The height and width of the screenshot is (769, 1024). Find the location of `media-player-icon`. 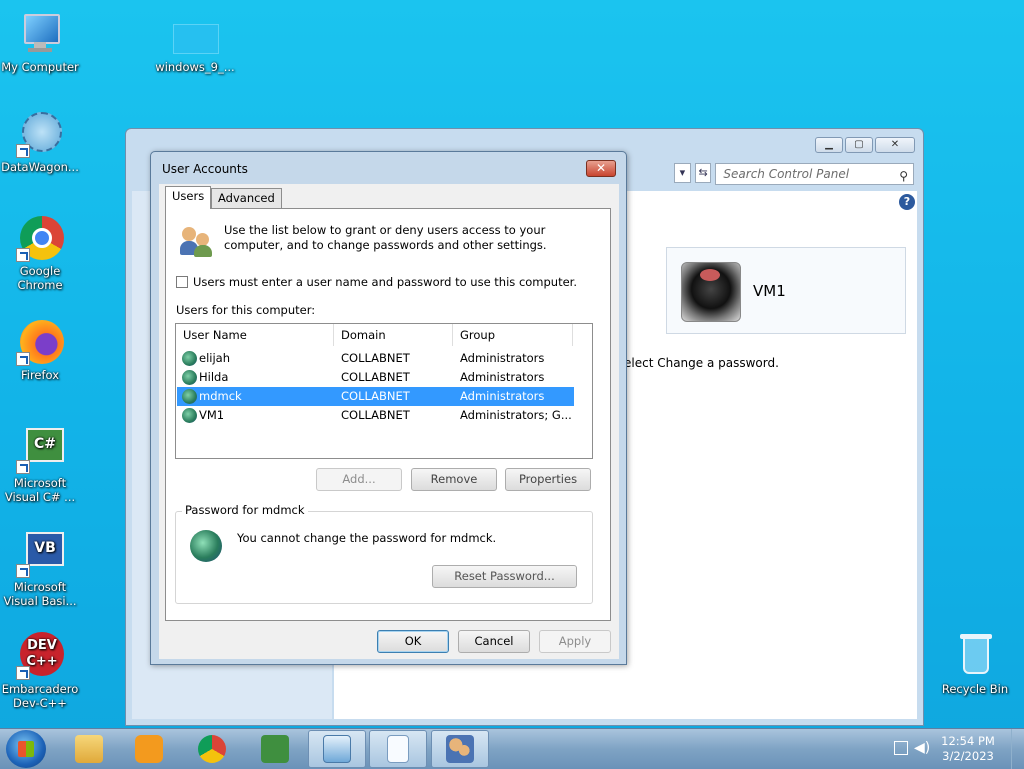

media-player-icon is located at coordinates (149, 749).